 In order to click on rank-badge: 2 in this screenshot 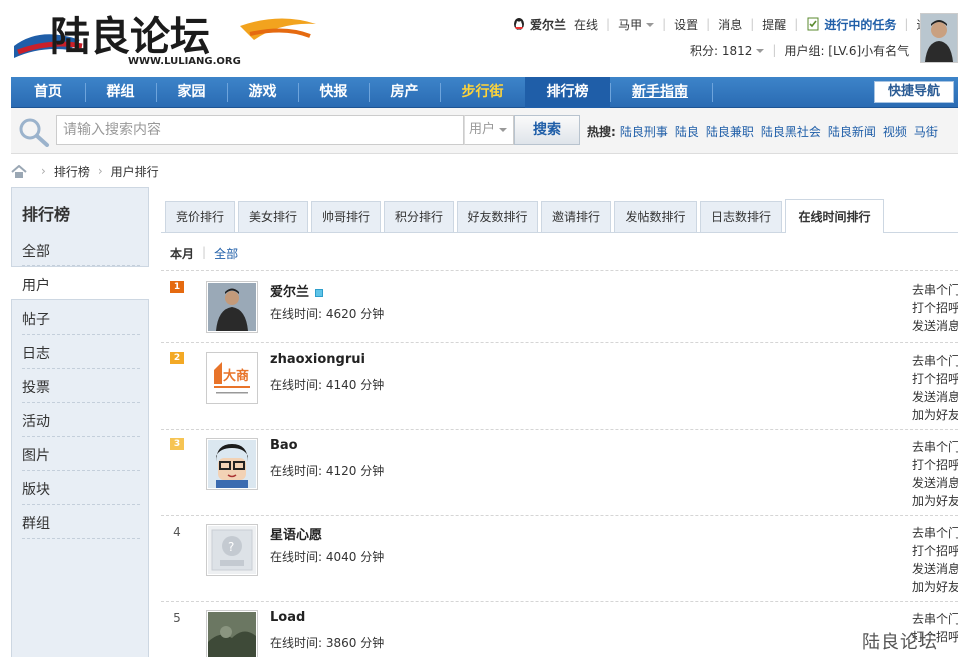, I will do `click(177, 358)`.